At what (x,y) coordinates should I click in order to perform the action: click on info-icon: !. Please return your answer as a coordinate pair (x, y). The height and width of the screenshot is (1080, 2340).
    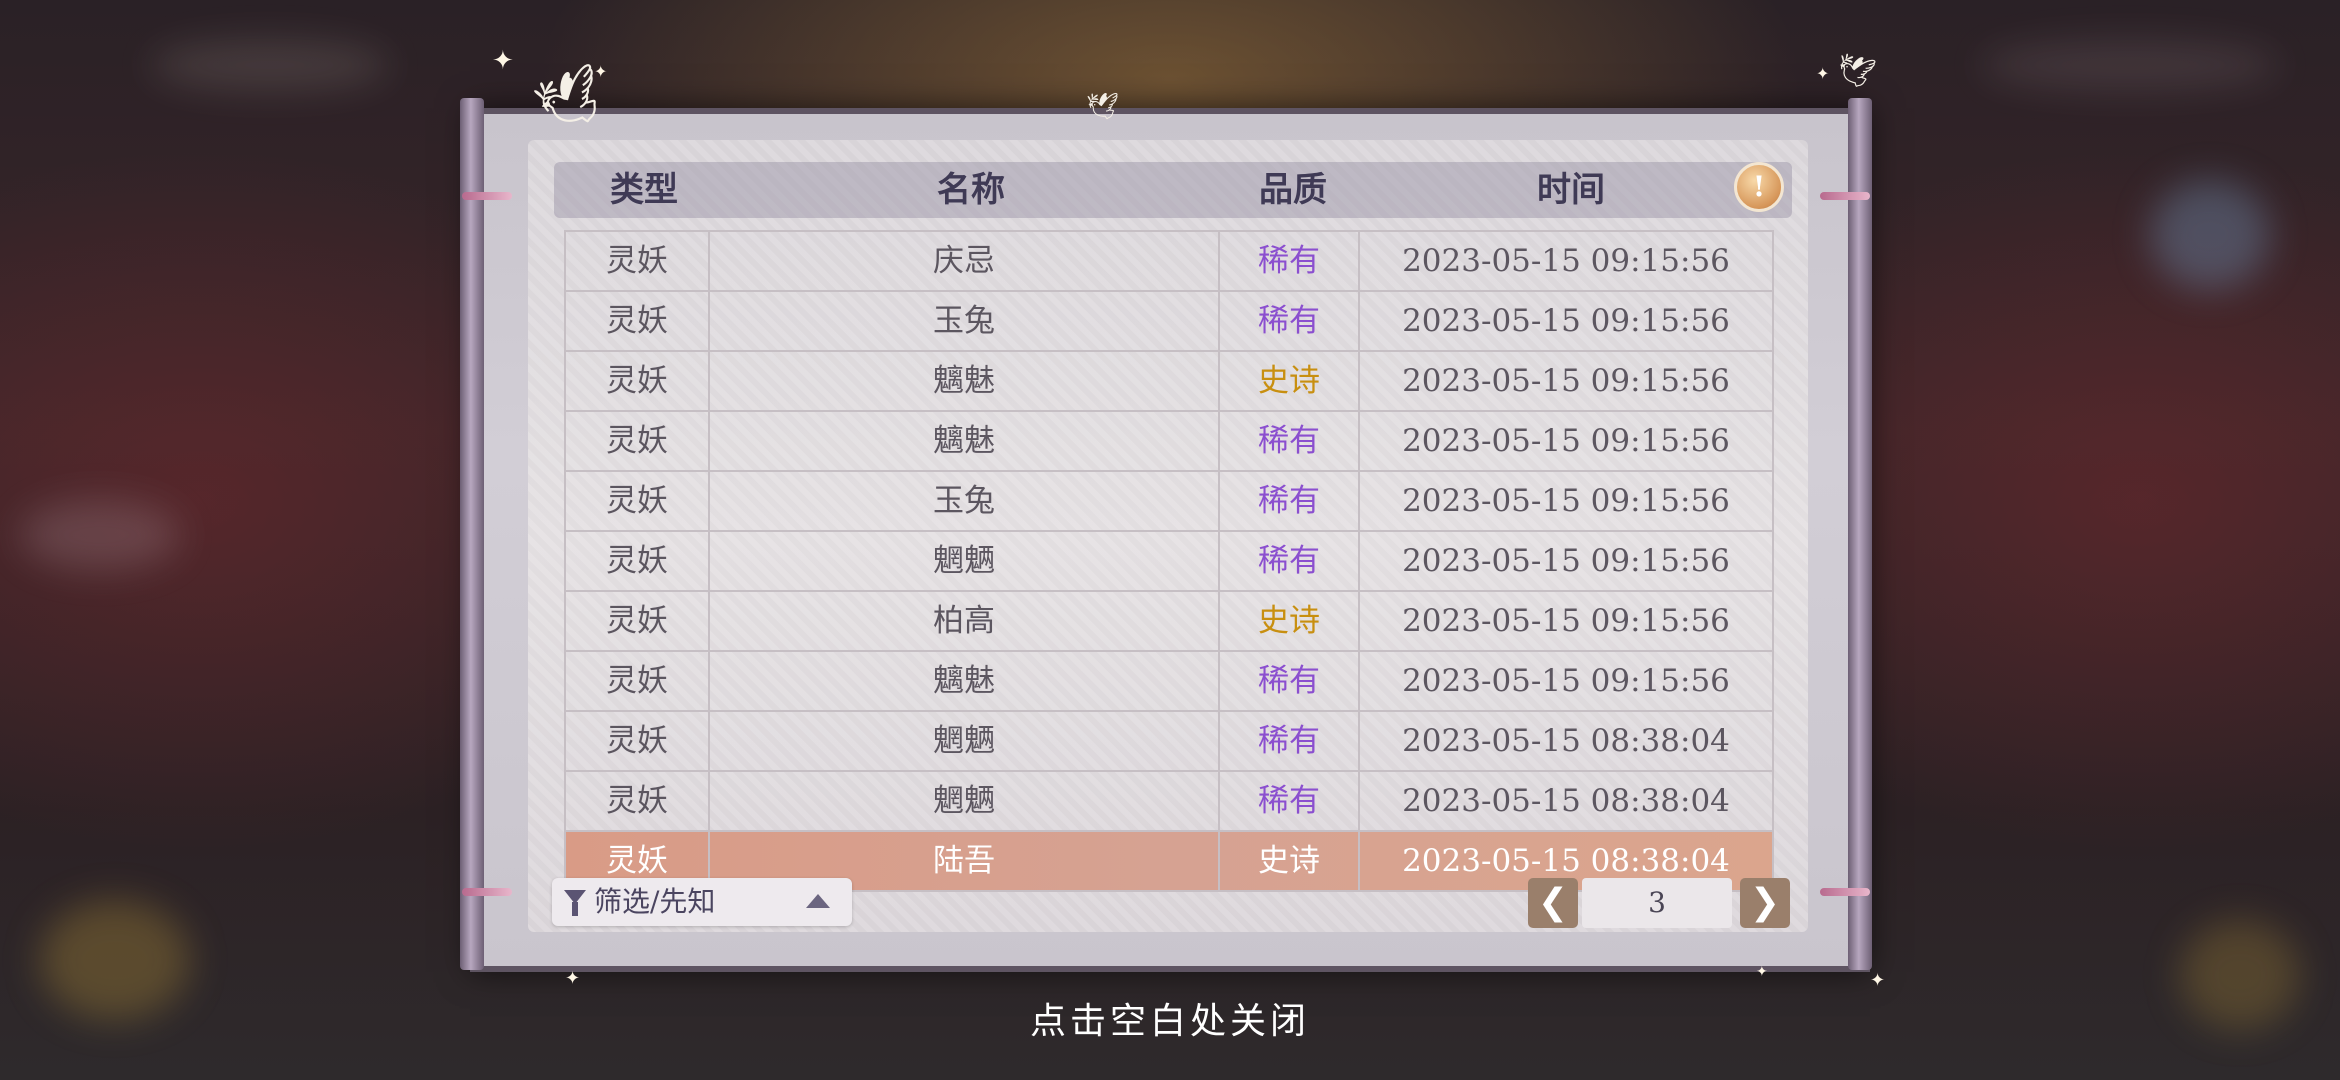
    Looking at the image, I should click on (1759, 186).